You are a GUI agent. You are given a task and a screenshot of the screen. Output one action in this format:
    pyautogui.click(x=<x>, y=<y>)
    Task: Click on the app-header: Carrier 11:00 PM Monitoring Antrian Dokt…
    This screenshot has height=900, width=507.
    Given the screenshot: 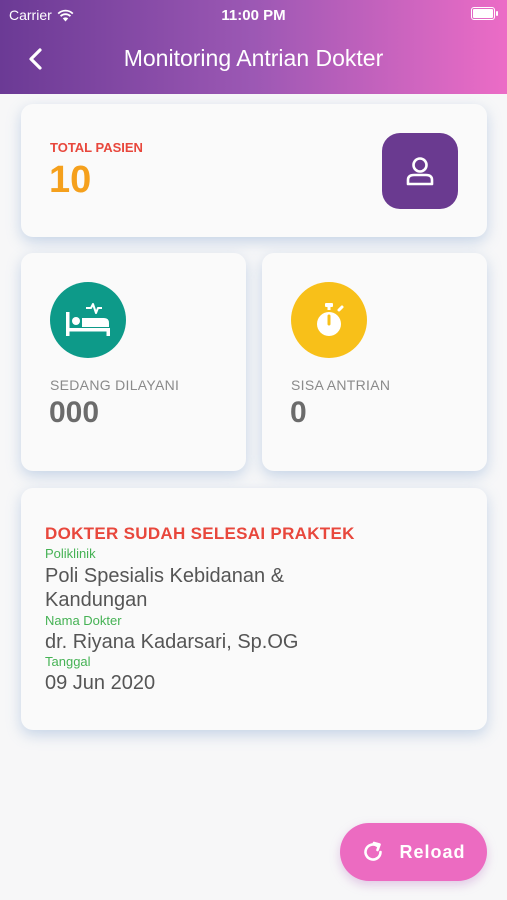 What is the action you would take?
    pyautogui.click(x=253, y=47)
    